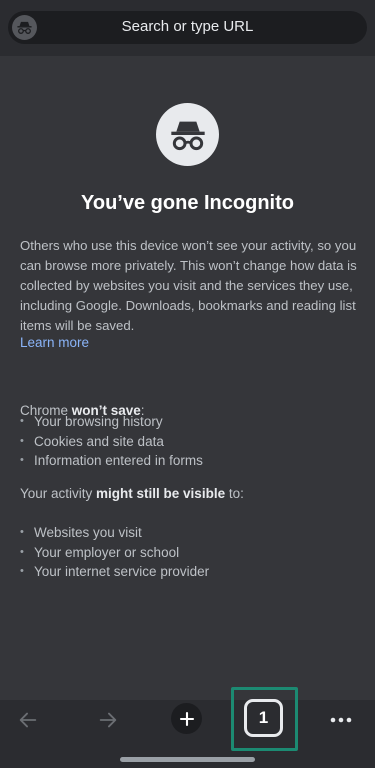  What do you see at coordinates (111, 422) in the screenshot?
I see `list-item: Your browsing history` at bounding box center [111, 422].